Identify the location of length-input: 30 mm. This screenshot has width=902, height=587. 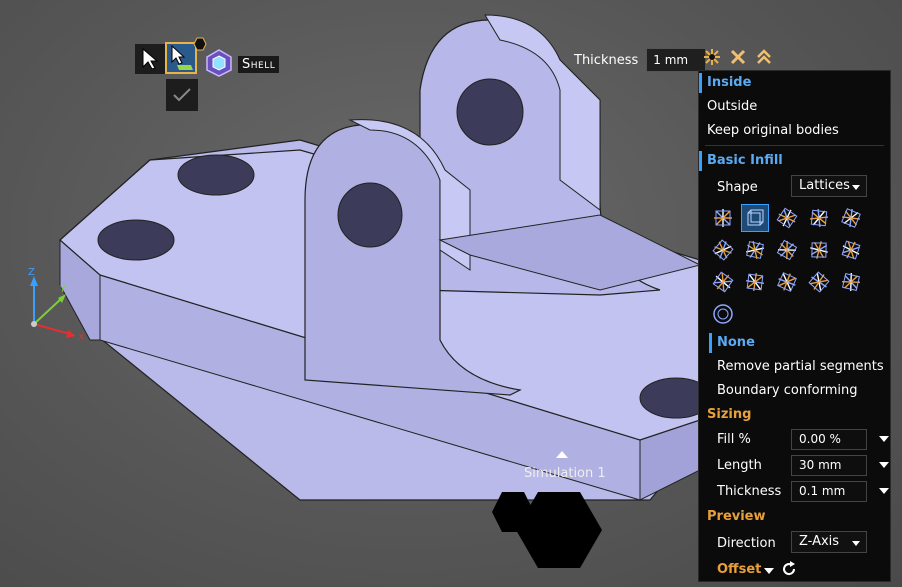
(829, 465).